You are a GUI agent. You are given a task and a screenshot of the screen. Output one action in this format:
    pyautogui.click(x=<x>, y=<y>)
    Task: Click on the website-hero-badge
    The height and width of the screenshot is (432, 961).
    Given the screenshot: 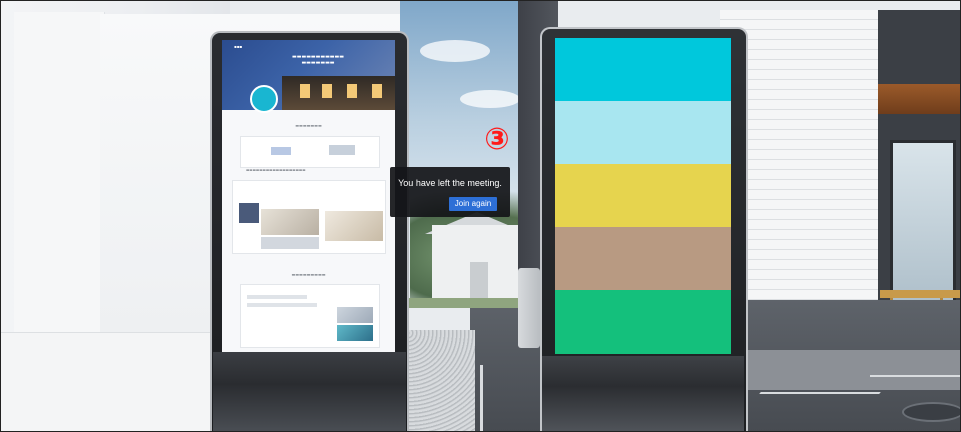 What is the action you would take?
    pyautogui.click(x=264, y=99)
    